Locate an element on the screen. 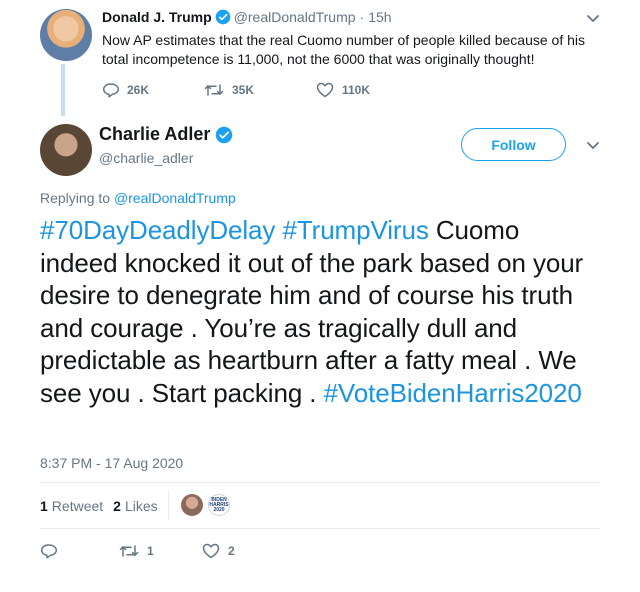  retweets-stat: 1 Retweet is located at coordinates (71, 506).